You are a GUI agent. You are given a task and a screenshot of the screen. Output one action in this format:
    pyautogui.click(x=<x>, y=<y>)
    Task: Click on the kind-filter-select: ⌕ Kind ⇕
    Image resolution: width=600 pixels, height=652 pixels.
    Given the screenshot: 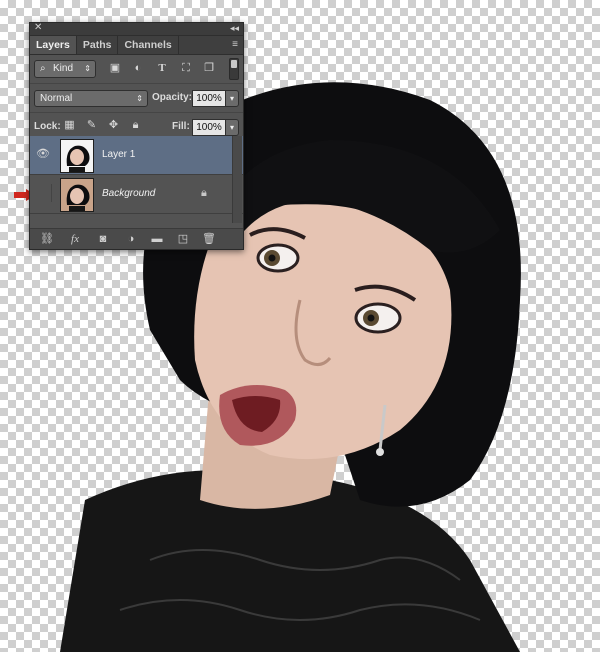 What is the action you would take?
    pyautogui.click(x=65, y=69)
    